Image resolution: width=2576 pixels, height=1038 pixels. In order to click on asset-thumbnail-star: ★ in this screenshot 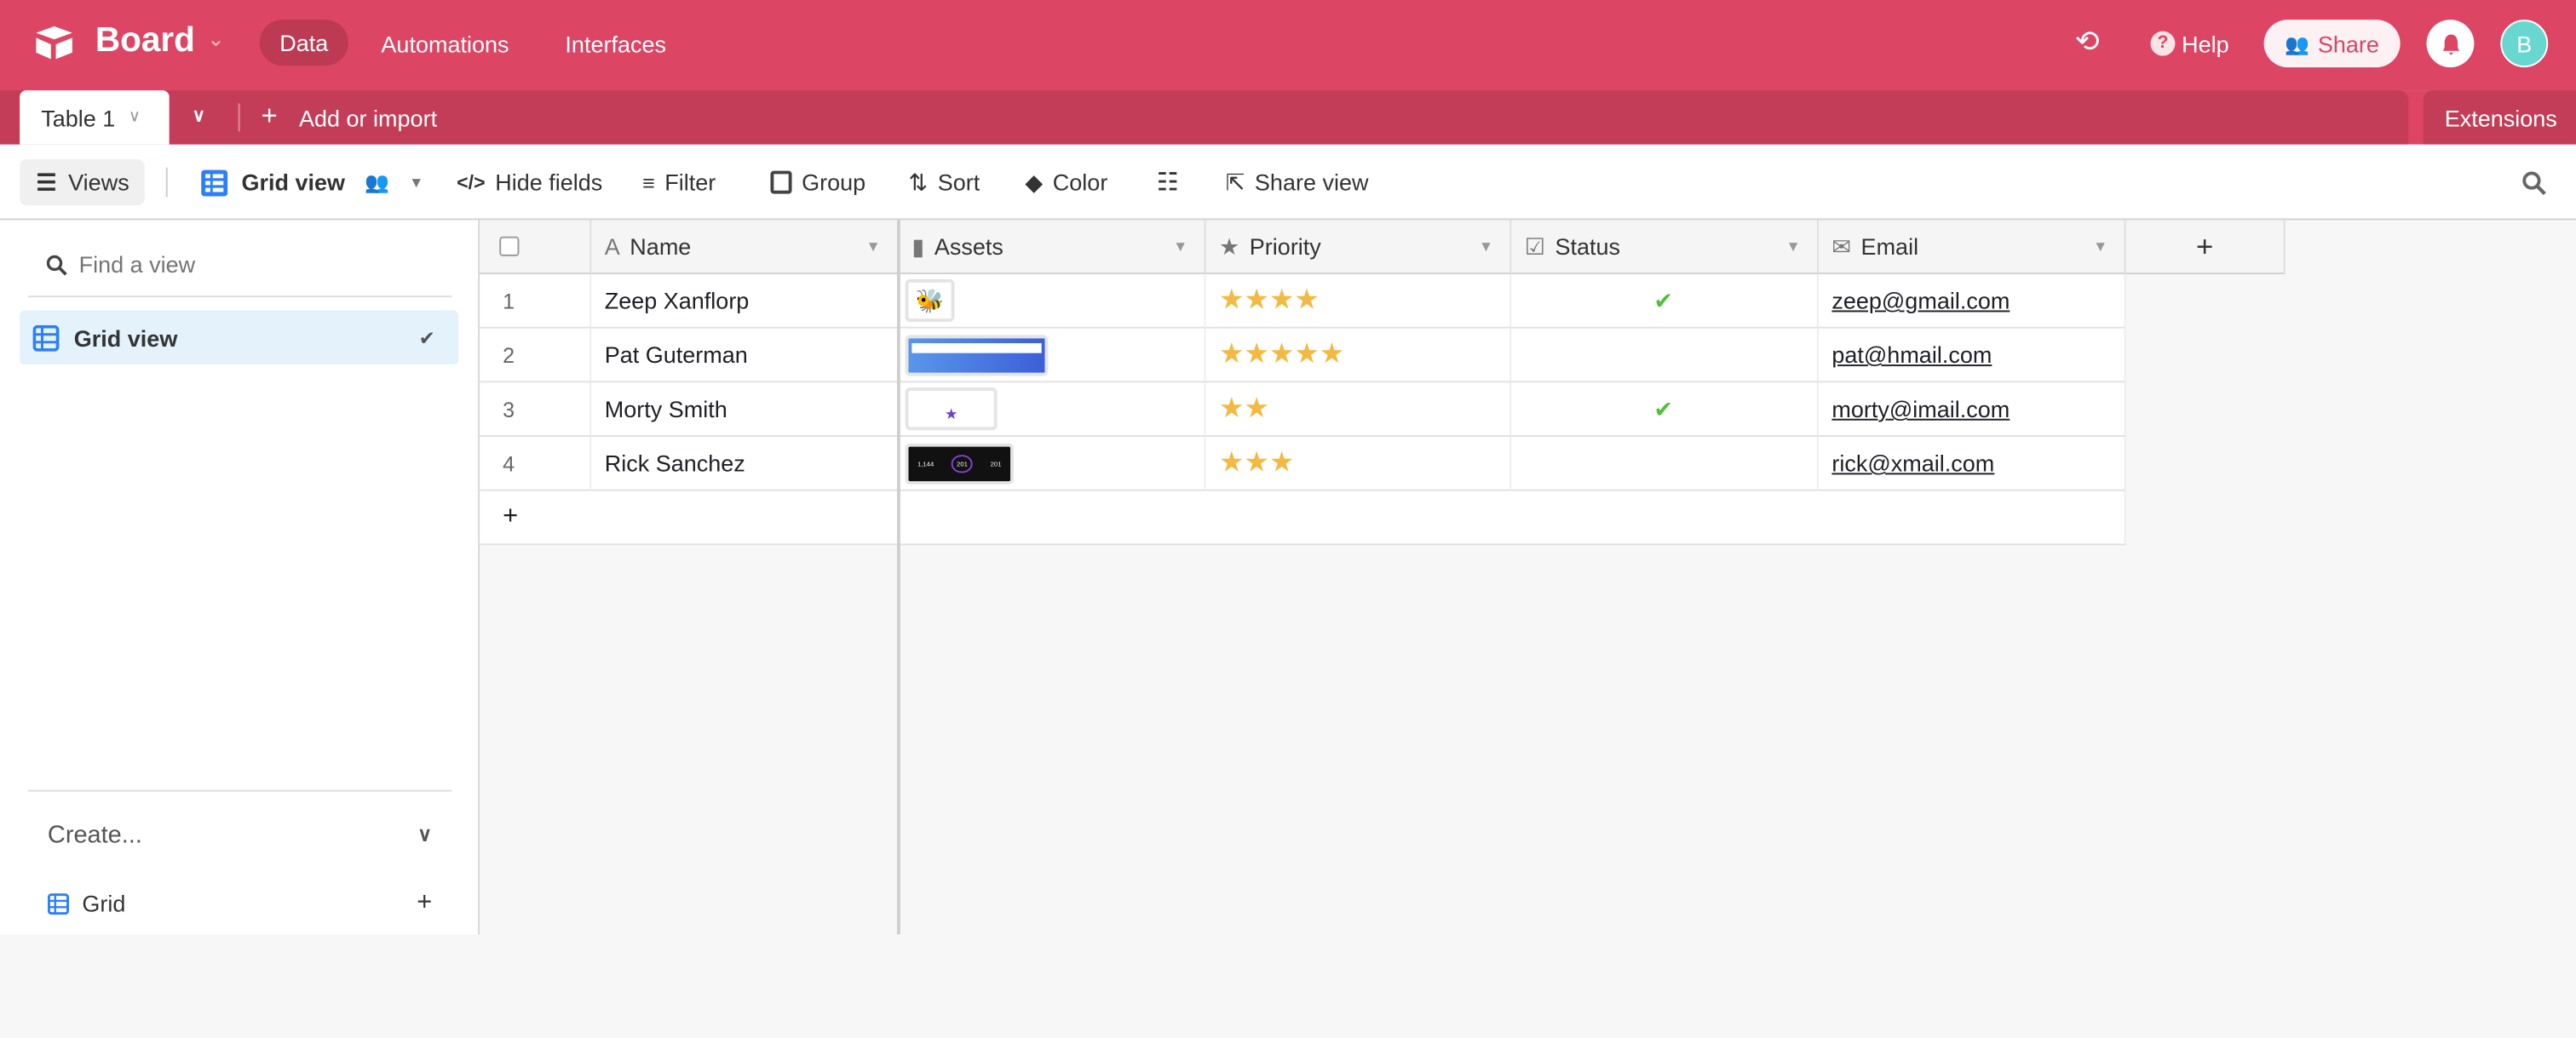, I will do `click(951, 409)`.